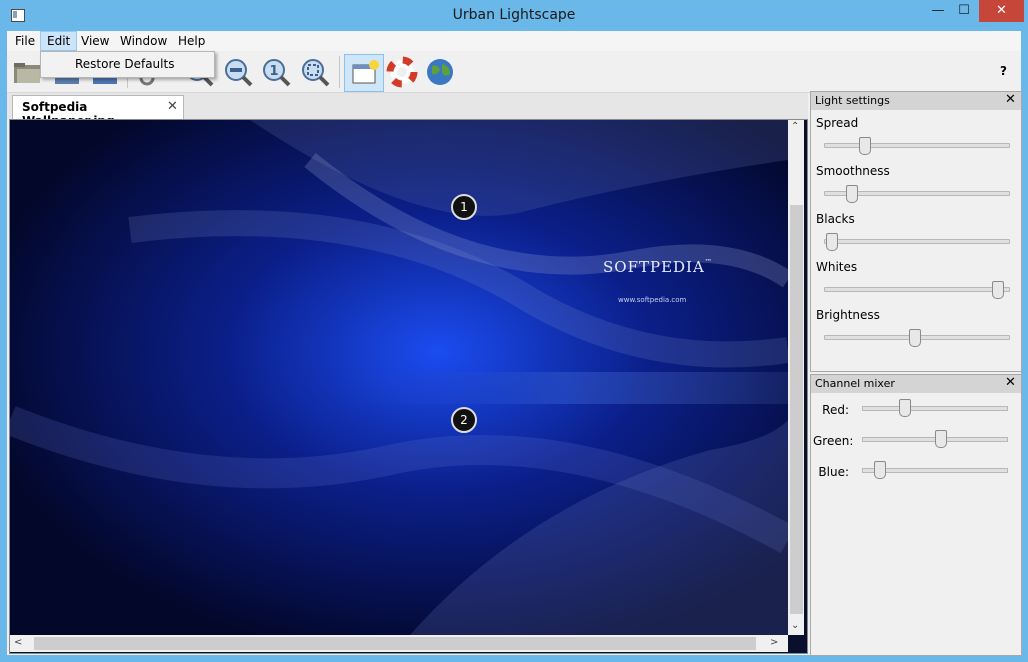  I want to click on panel-title: Light settings, so click(852, 100).